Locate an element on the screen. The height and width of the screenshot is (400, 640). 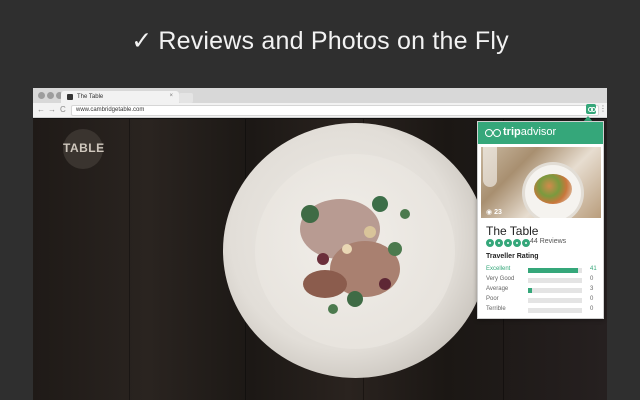
site-logo-title: TABLE is located at coordinates (84, 148).